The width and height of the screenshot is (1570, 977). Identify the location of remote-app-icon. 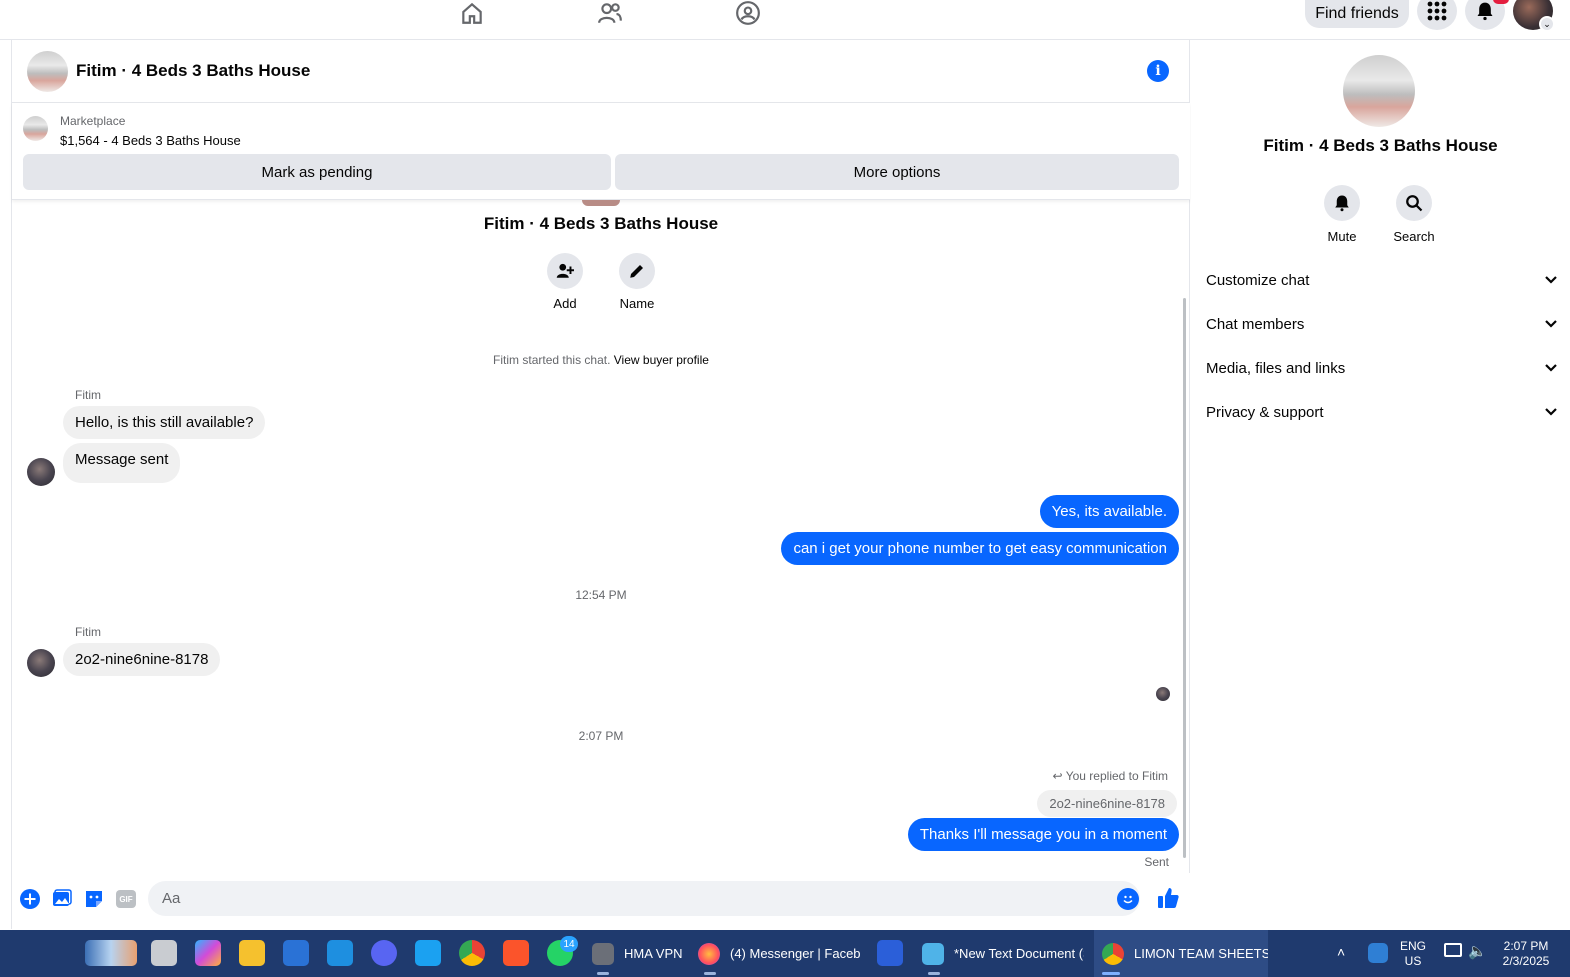
(890, 953).